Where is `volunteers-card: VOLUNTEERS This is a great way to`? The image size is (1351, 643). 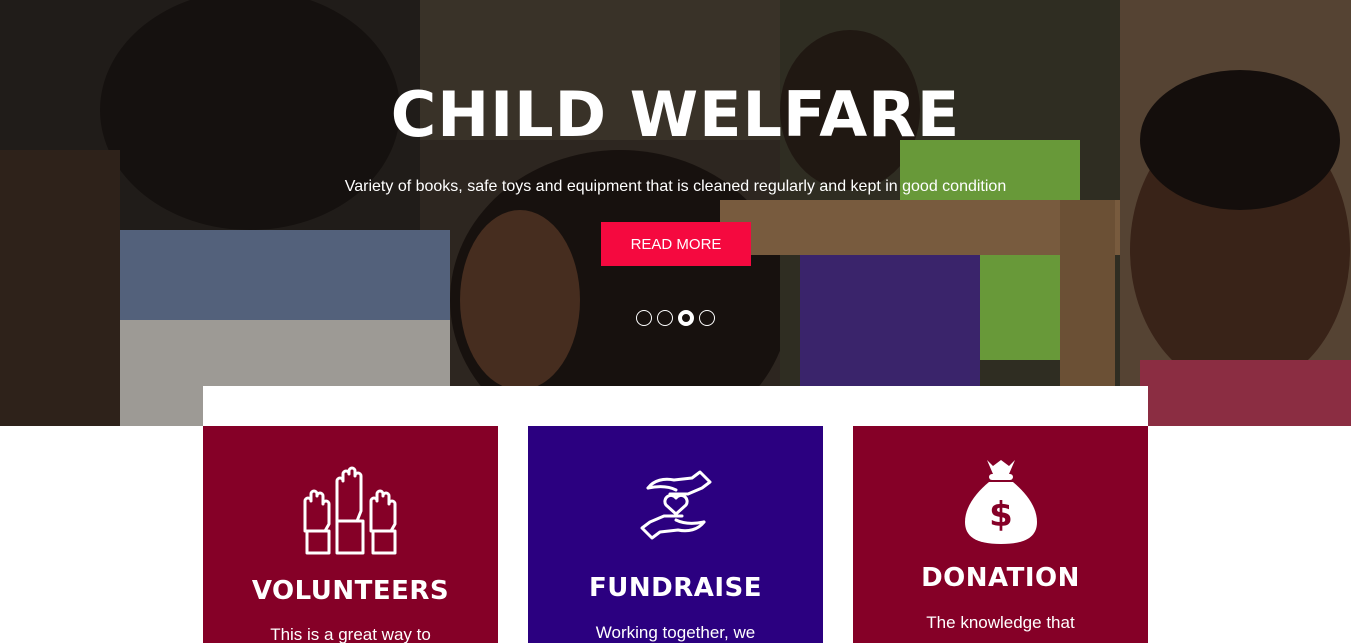 volunteers-card: VOLUNTEERS This is a great way to is located at coordinates (350, 534).